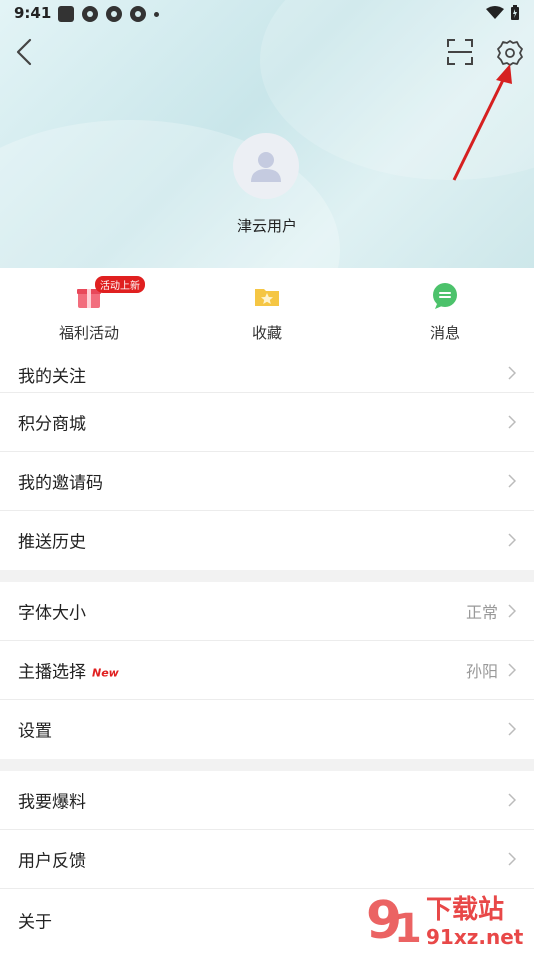  What do you see at coordinates (267, 225) in the screenshot?
I see `username: 津云用户` at bounding box center [267, 225].